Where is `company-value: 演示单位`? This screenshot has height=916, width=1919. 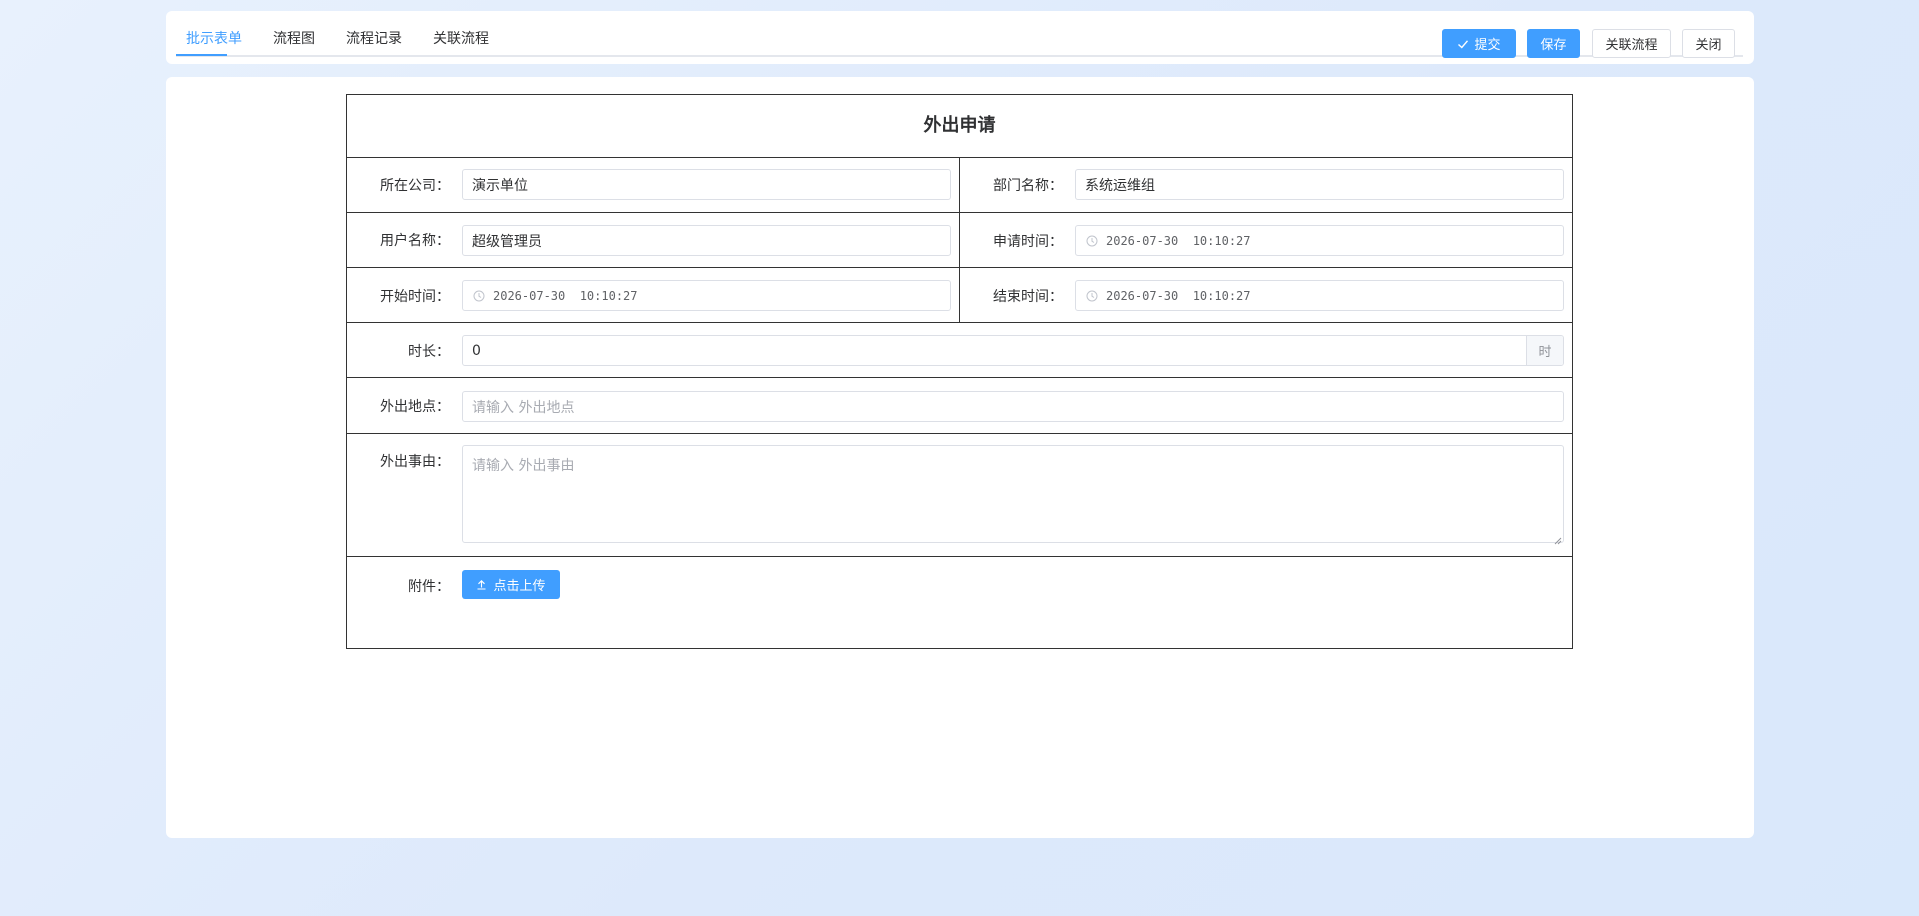
company-value: 演示单位 is located at coordinates (500, 185).